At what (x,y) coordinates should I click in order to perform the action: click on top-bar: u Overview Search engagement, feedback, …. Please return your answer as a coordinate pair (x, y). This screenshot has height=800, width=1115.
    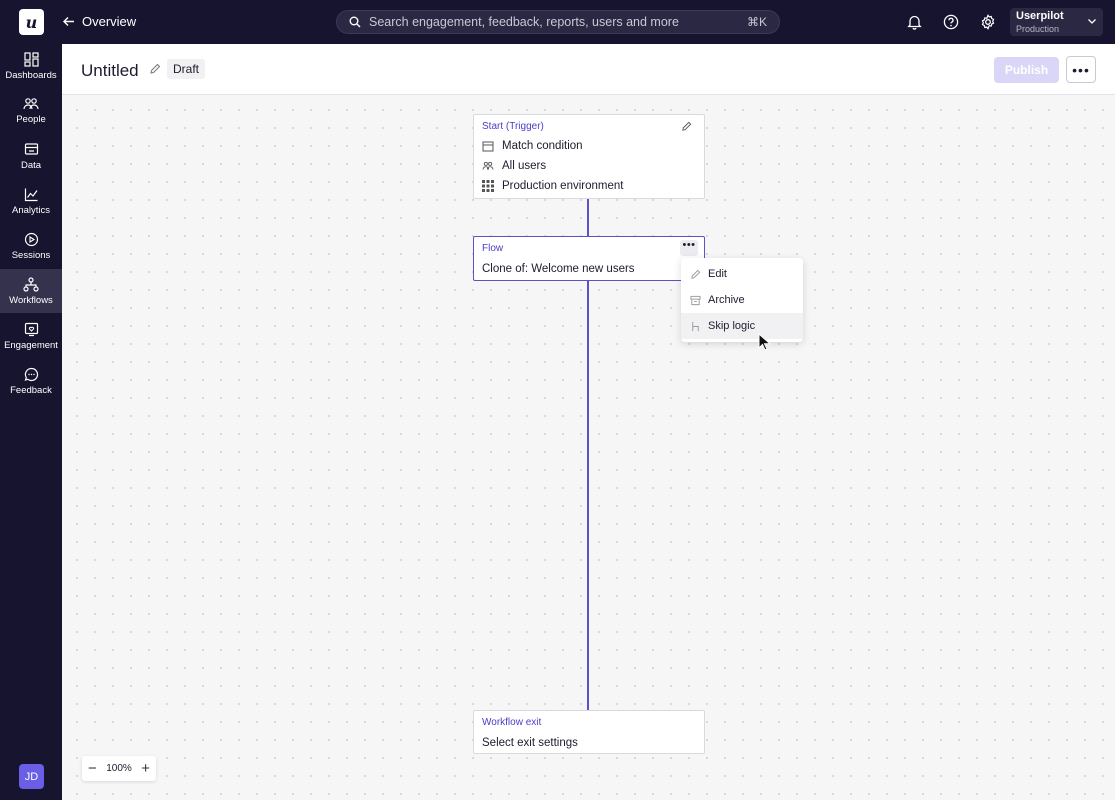
    Looking at the image, I should click on (557, 22).